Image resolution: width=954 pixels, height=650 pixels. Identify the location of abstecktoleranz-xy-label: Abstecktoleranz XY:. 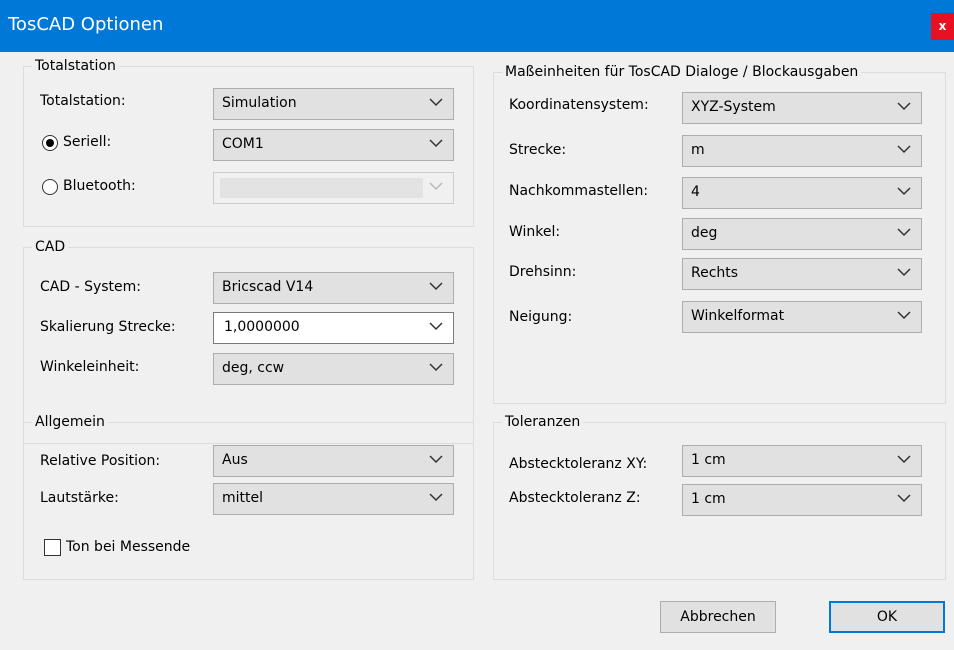
(578, 464).